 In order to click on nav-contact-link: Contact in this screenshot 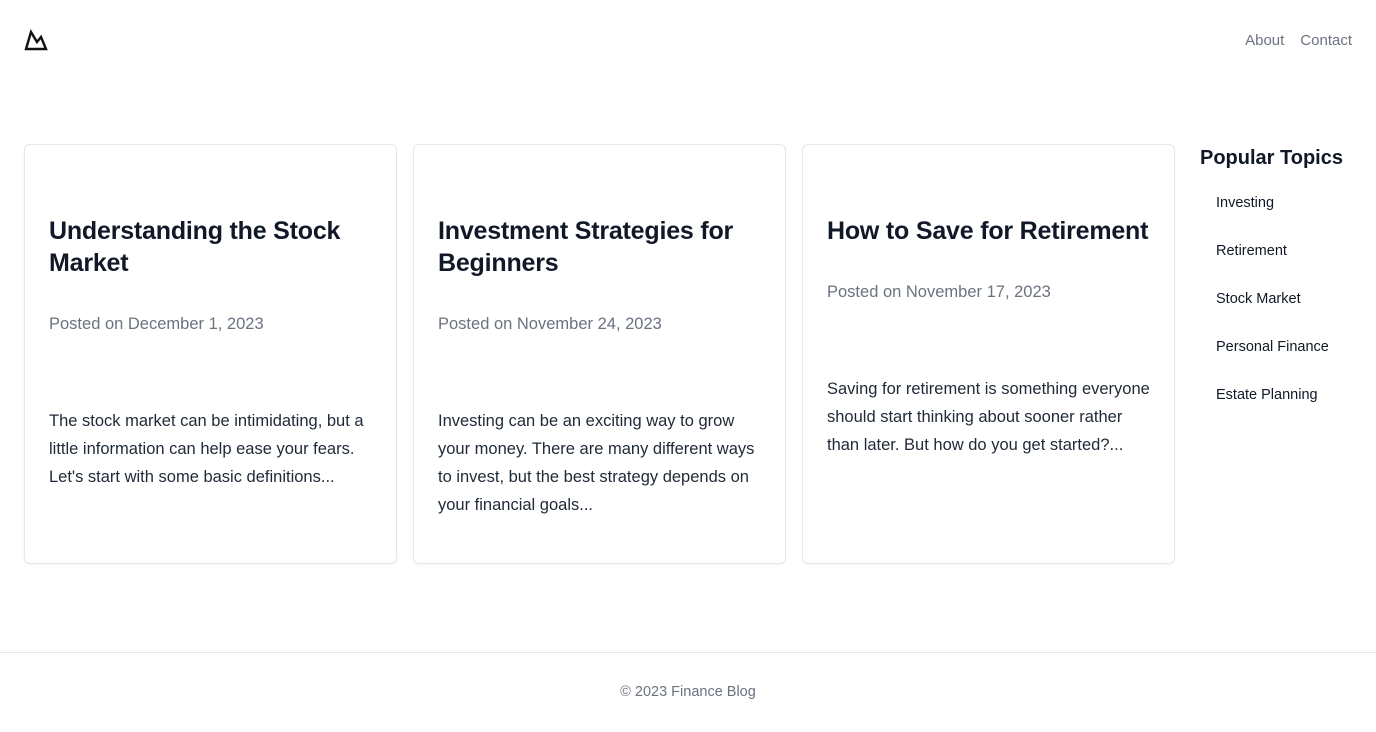, I will do `click(1326, 41)`.